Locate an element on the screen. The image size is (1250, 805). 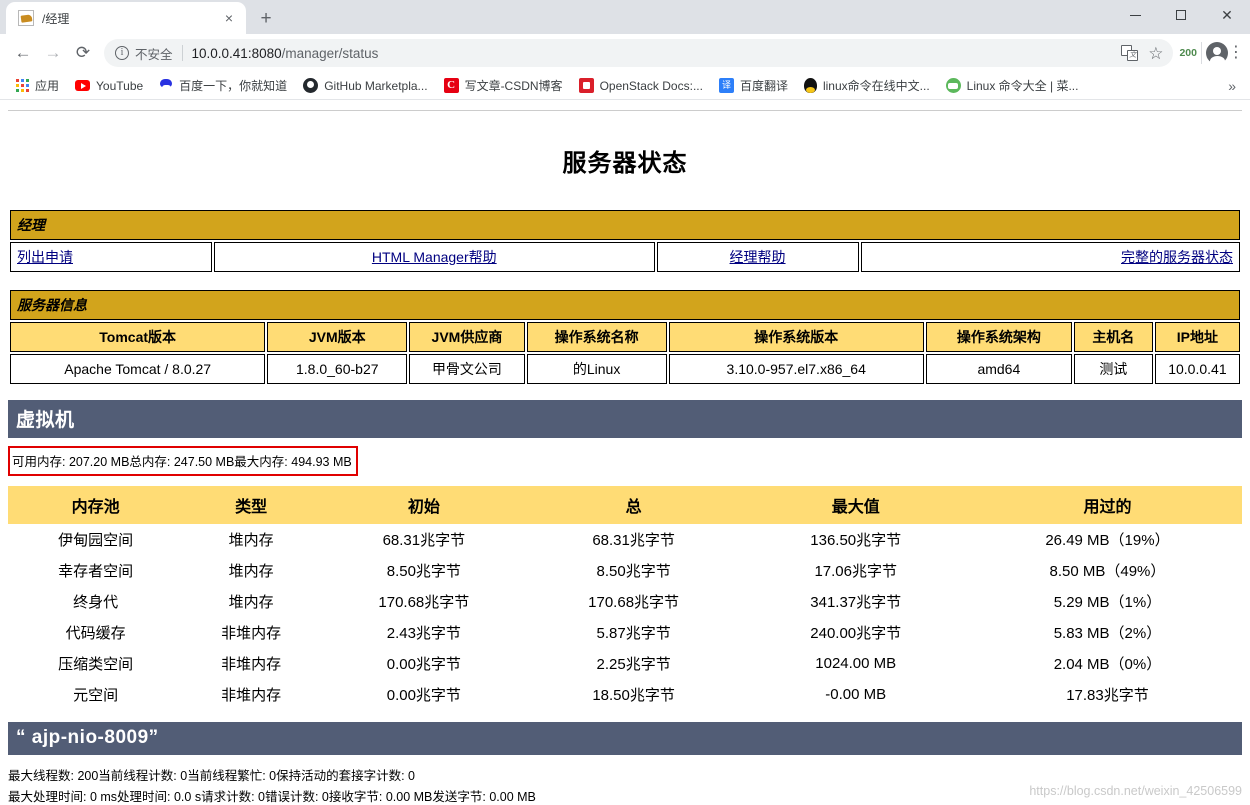
bookmark-label: YouTube is located at coordinates (120, 85).